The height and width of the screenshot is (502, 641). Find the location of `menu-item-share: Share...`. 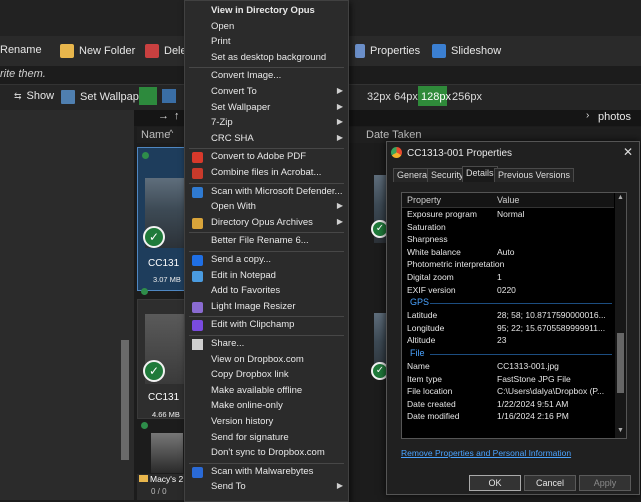

menu-item-share: Share... is located at coordinates (266, 344).